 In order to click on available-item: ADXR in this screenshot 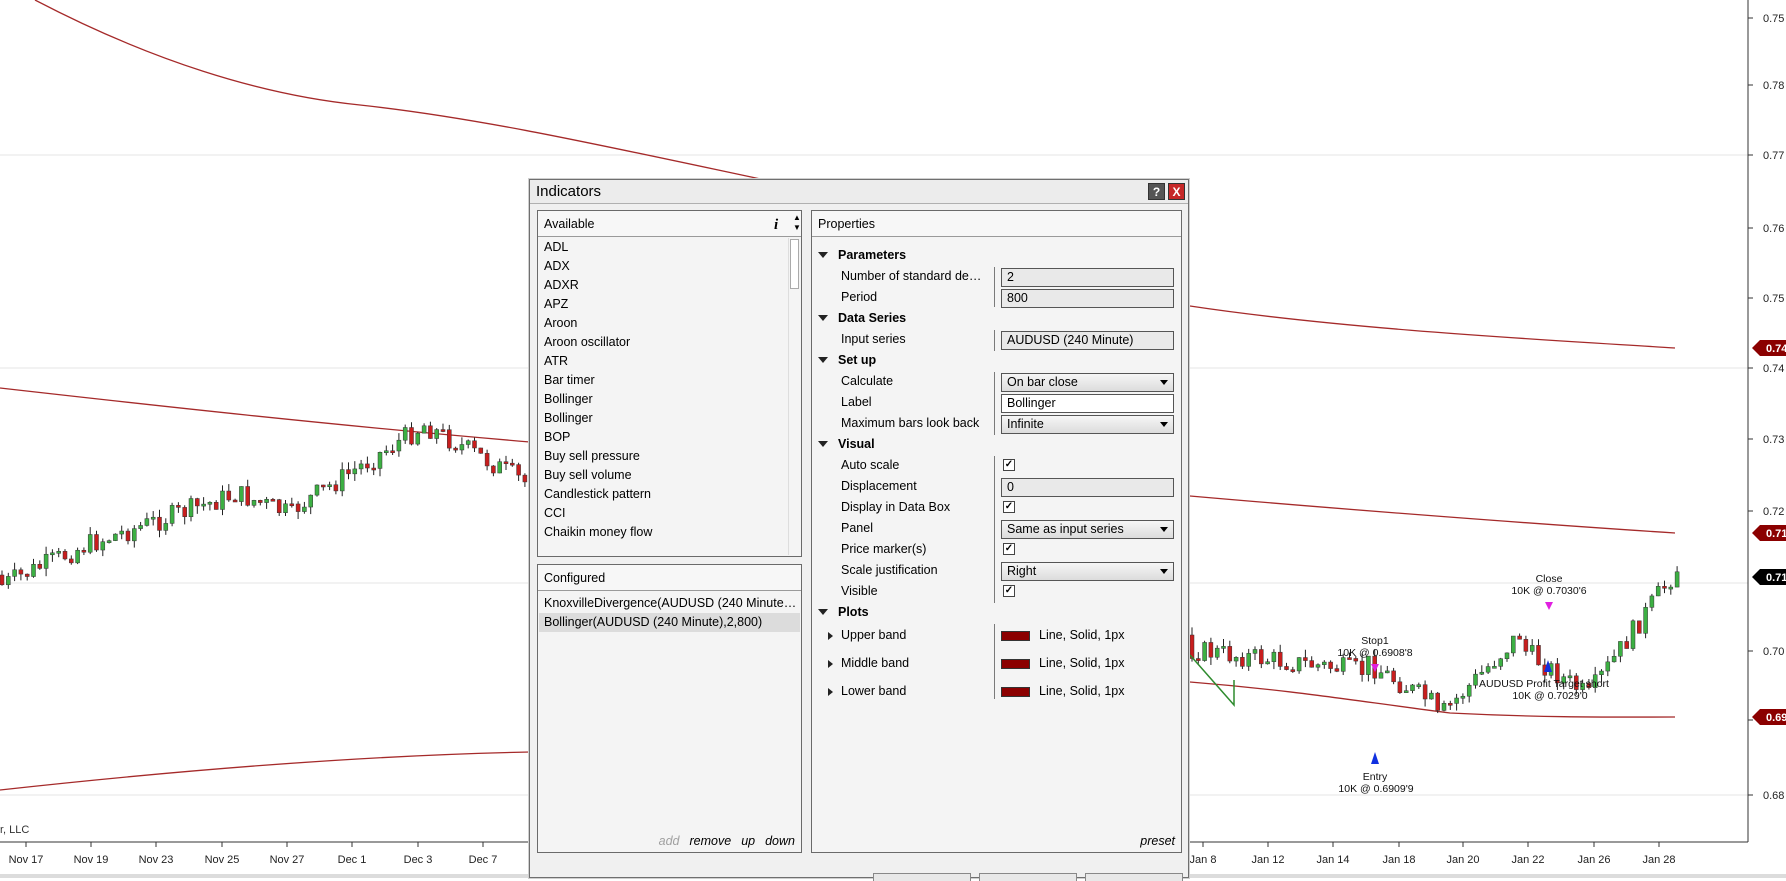, I will do `click(663, 285)`.